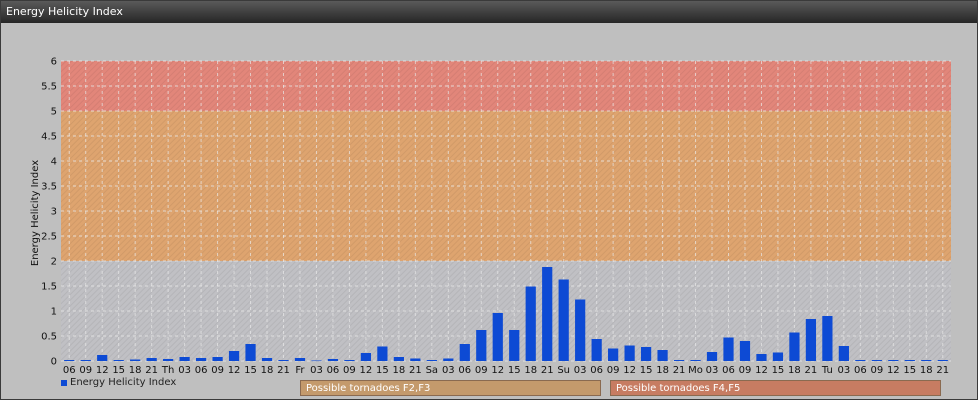 This screenshot has width=978, height=401. Describe the element at coordinates (49, 337) in the screenshot. I see `y-tick-label: 0.5` at that location.